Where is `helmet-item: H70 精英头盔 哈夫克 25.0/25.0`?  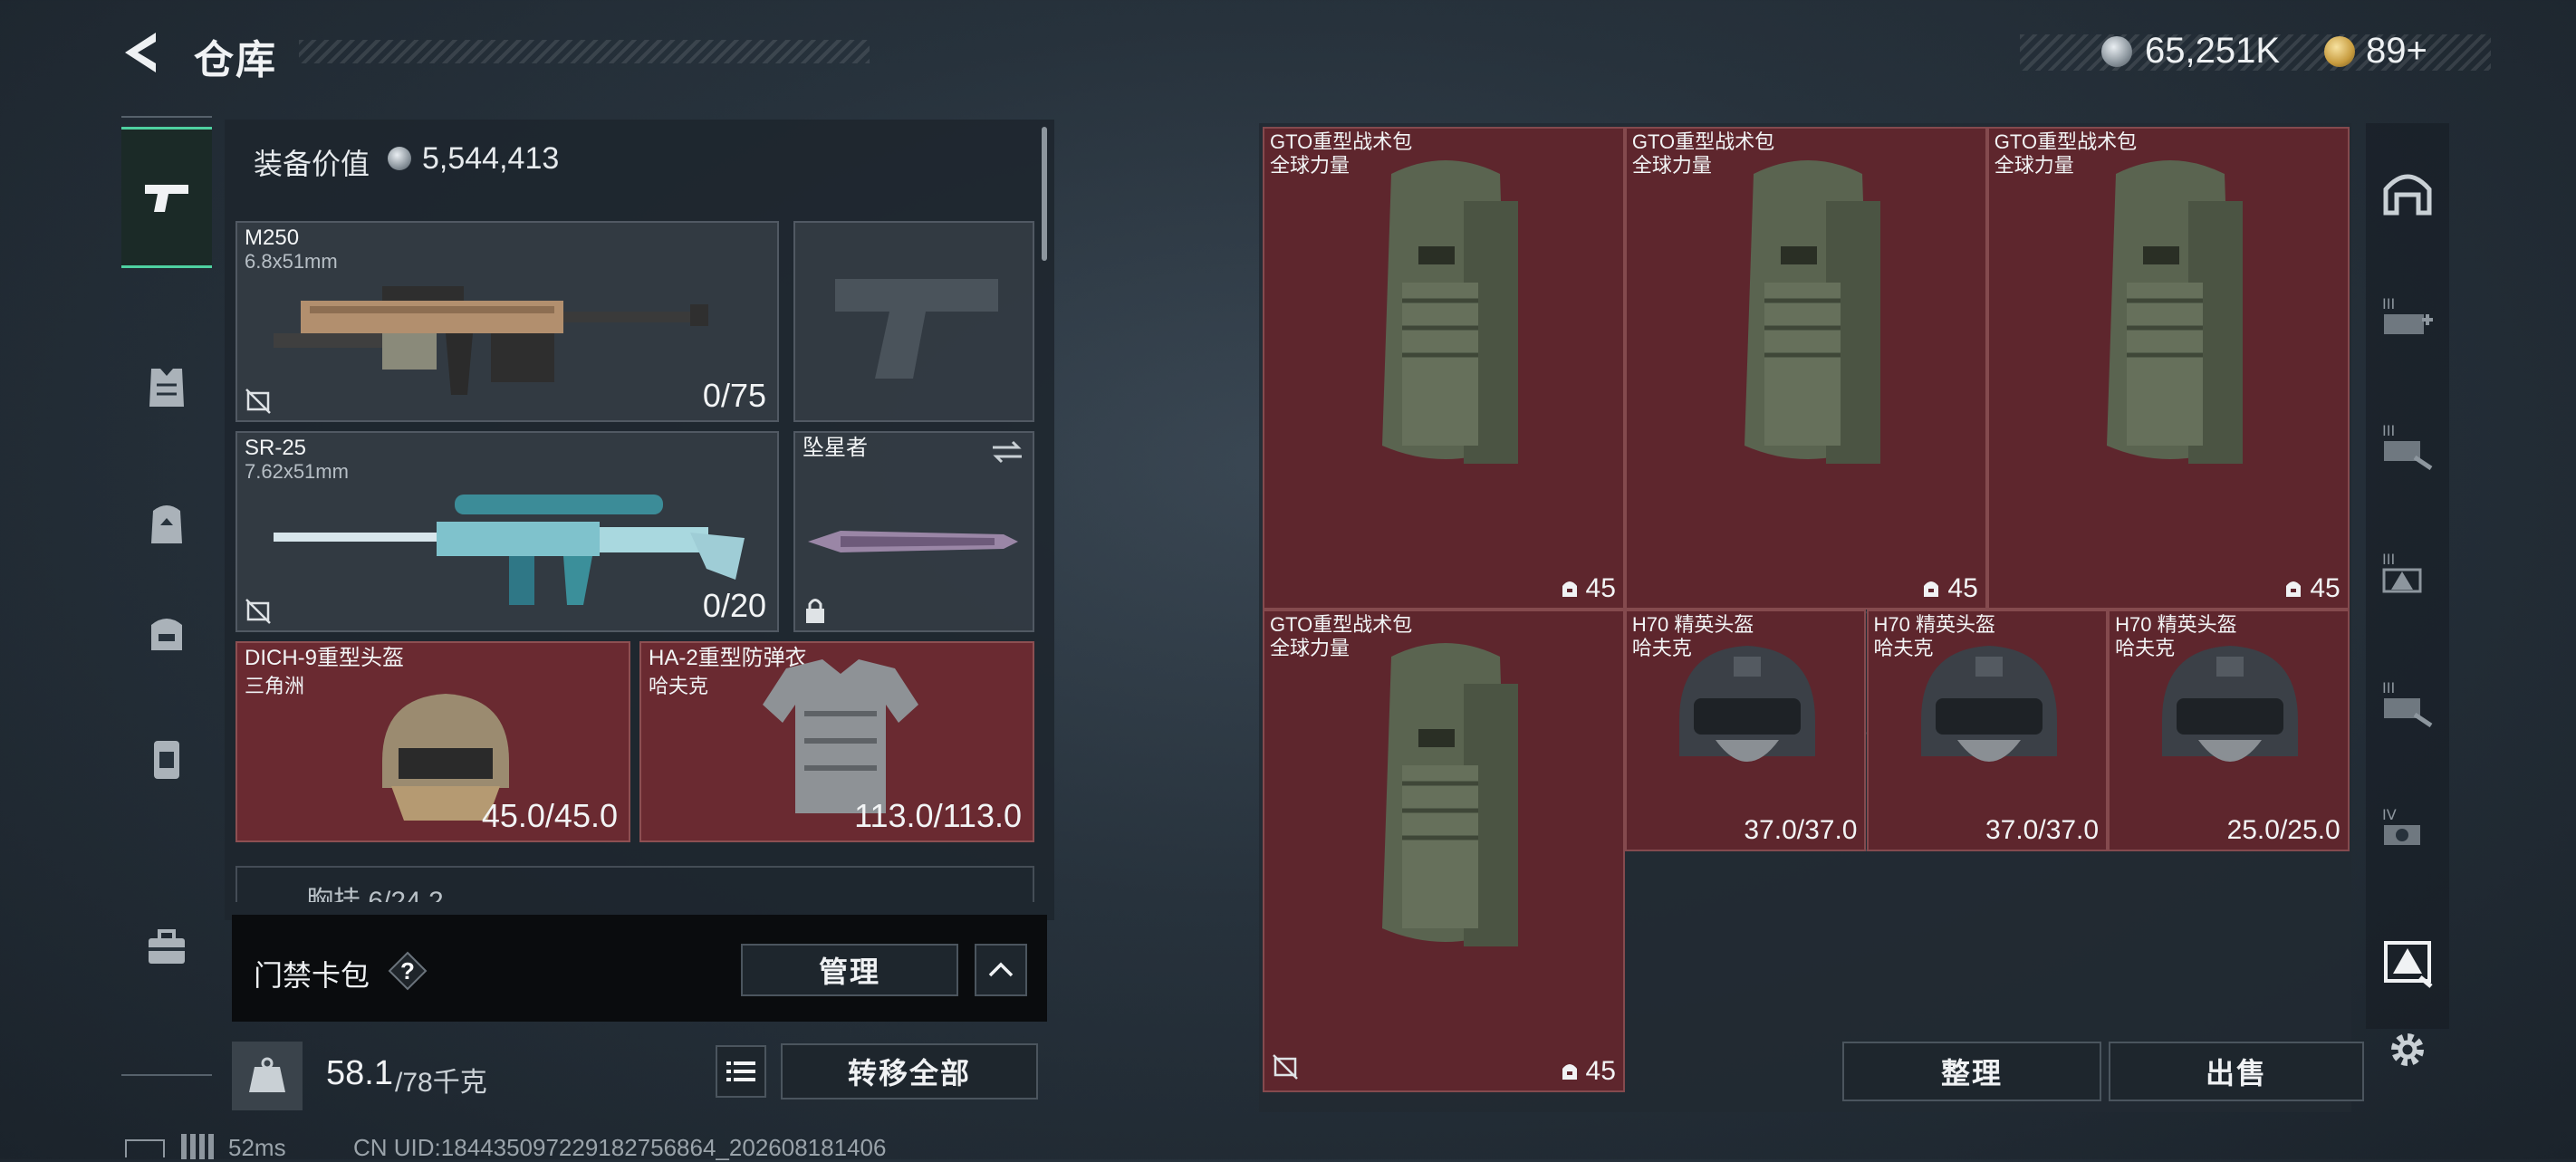 helmet-item: H70 精英头盔 哈夫克 25.0/25.0 is located at coordinates (2229, 730).